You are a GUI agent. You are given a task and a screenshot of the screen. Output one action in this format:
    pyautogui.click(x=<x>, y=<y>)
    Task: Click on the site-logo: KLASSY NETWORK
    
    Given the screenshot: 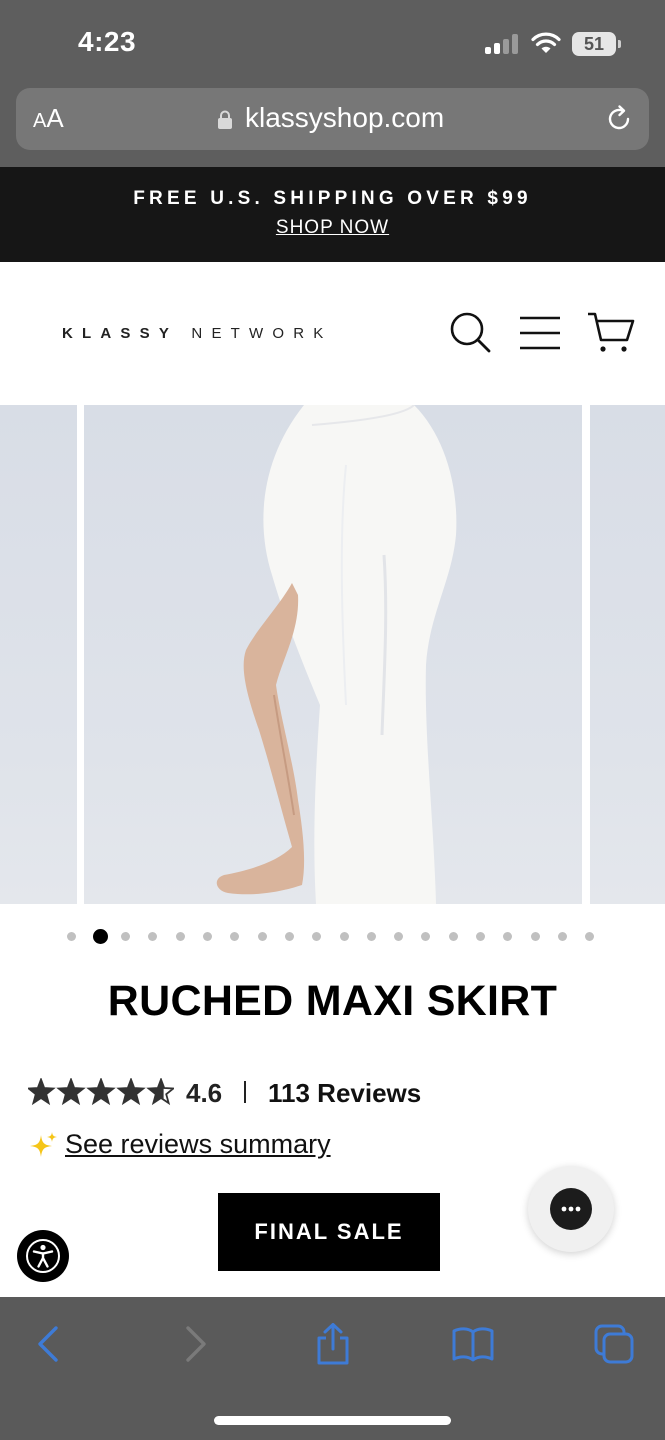 What is the action you would take?
    pyautogui.click(x=197, y=333)
    